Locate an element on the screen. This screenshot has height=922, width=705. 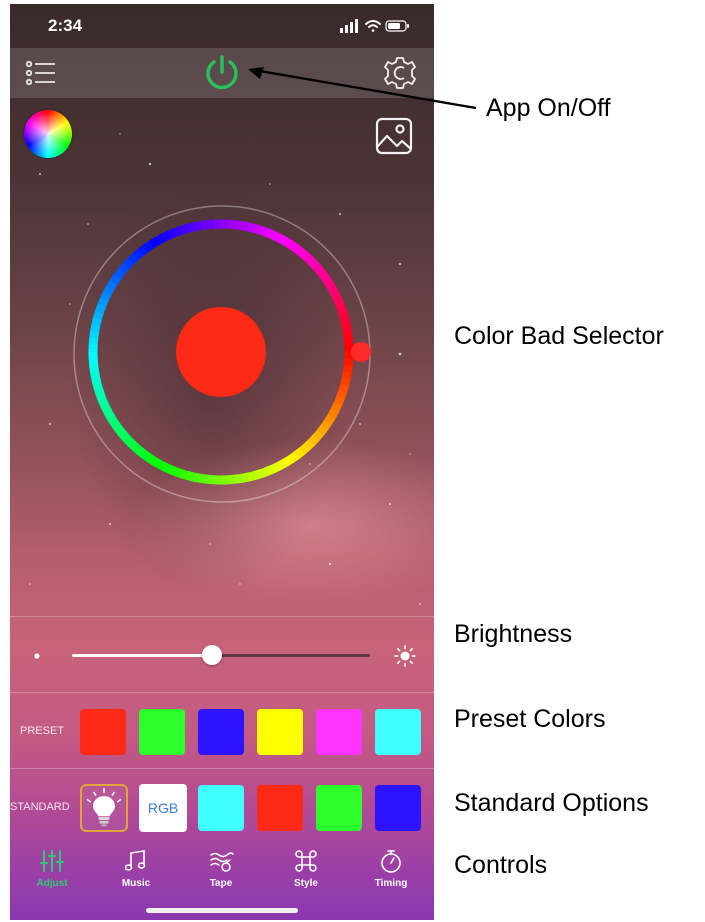
preset-label: PRESET is located at coordinates (42, 731).